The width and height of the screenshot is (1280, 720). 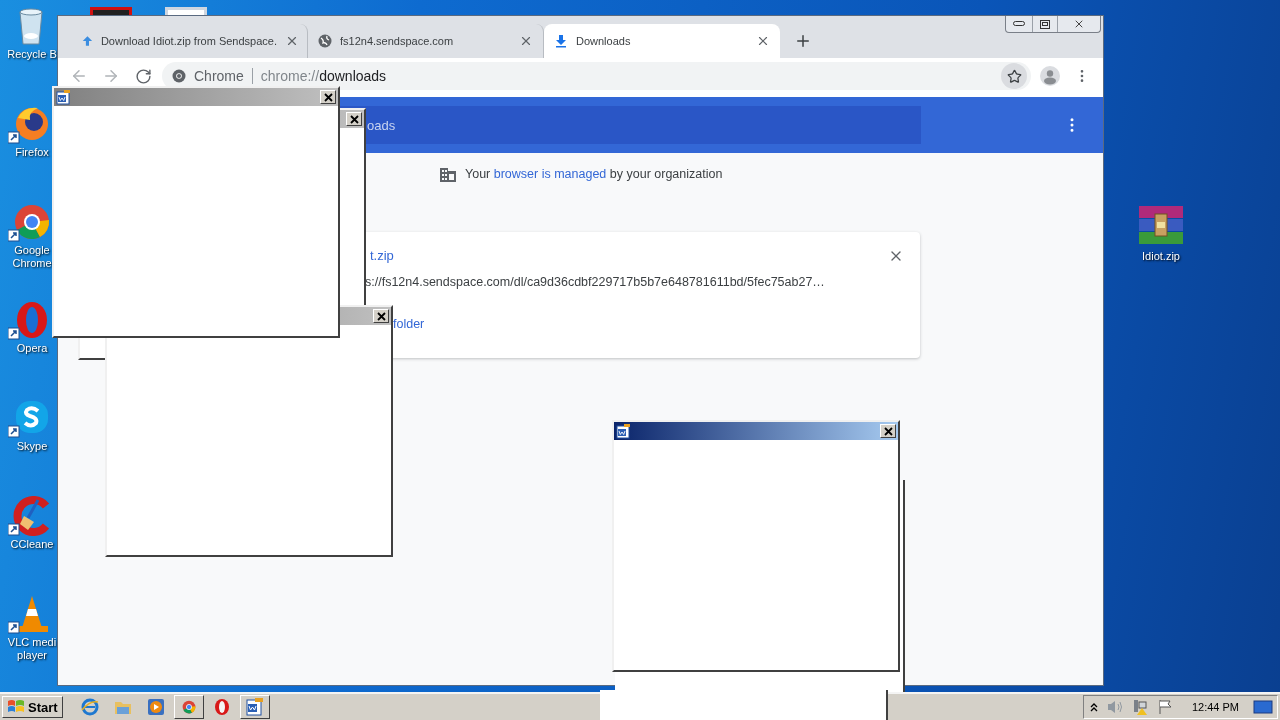 What do you see at coordinates (1019, 24) in the screenshot?
I see `minimize-icon` at bounding box center [1019, 24].